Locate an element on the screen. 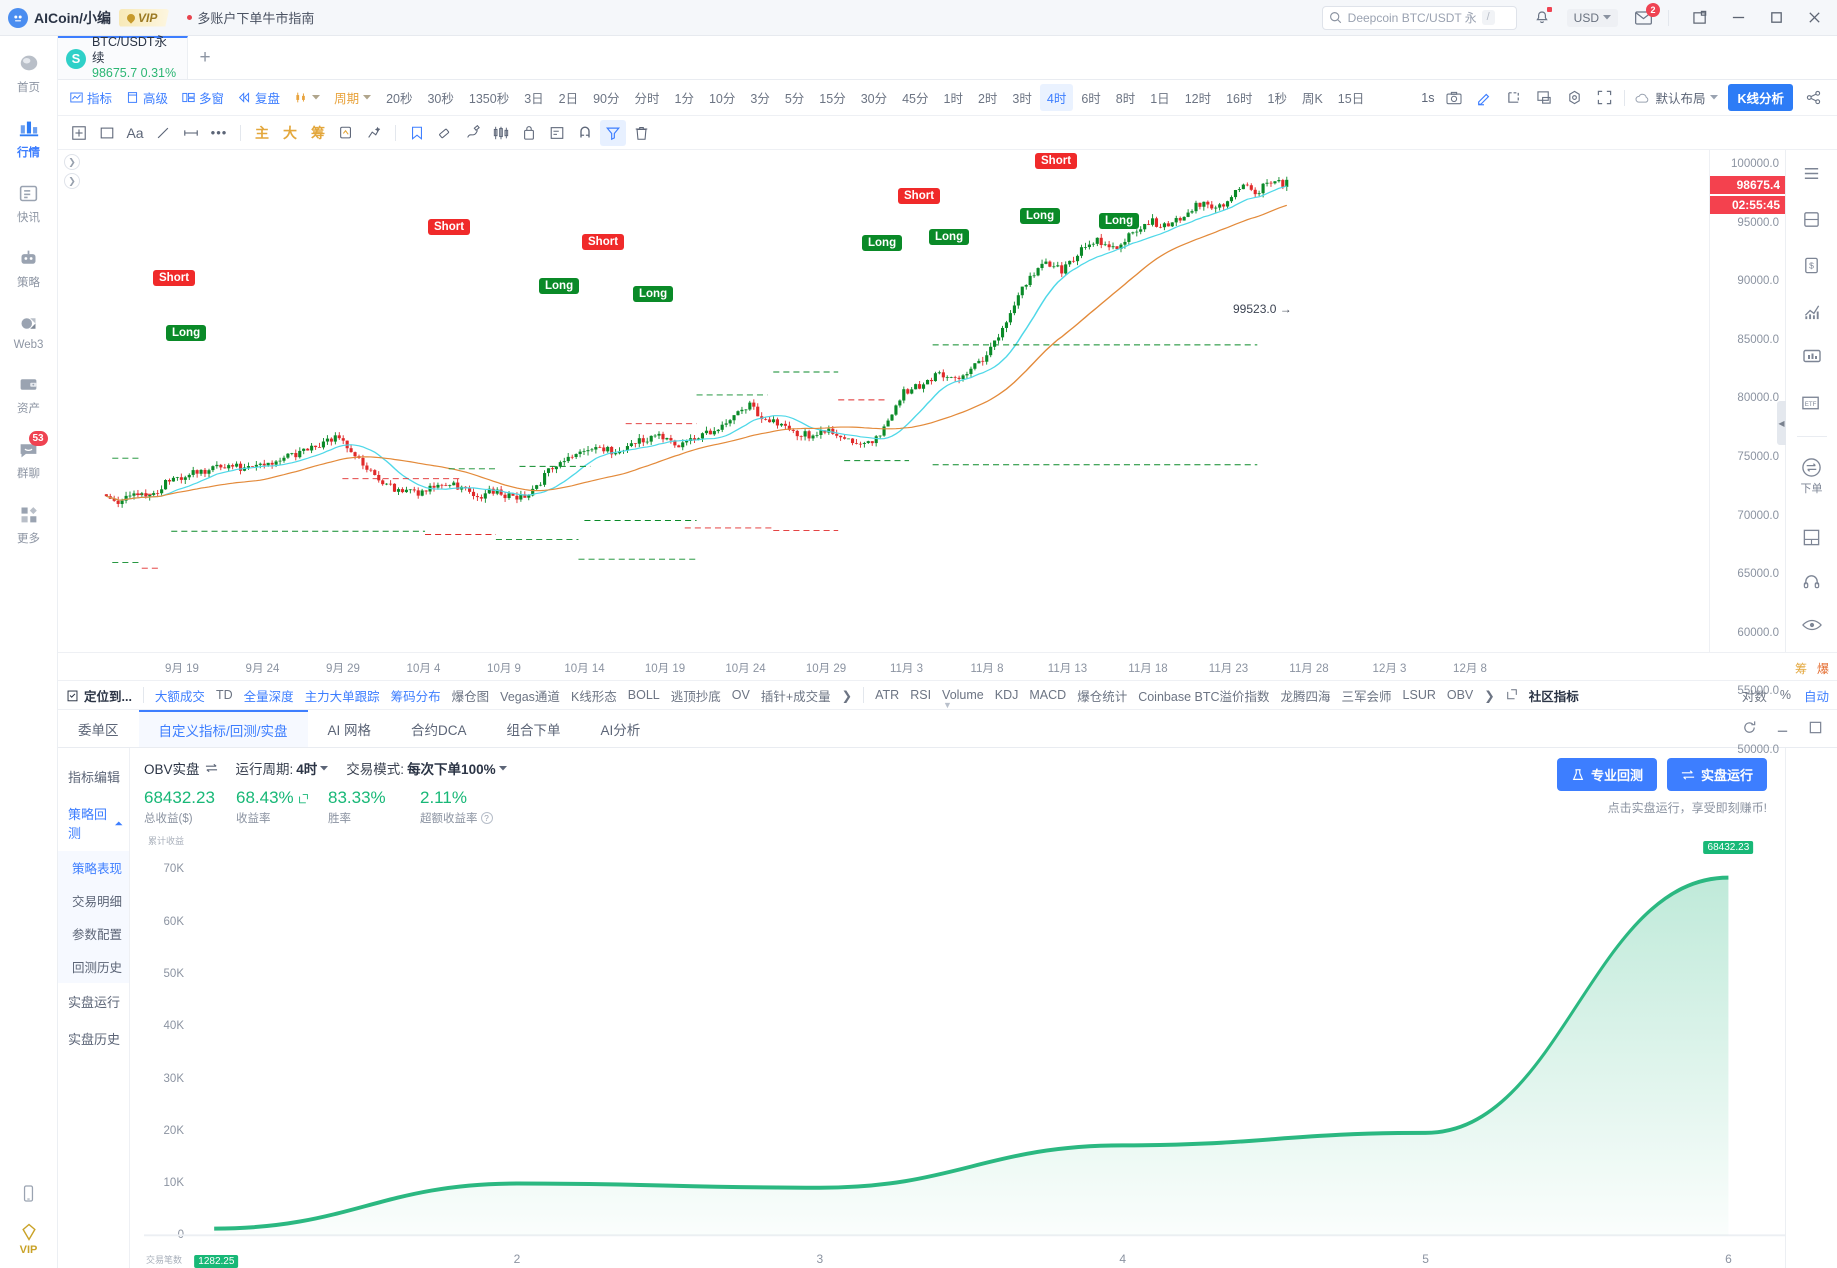 Image resolution: width=1837 pixels, height=1268 pixels. snapshot-icon is located at coordinates (1544, 98).